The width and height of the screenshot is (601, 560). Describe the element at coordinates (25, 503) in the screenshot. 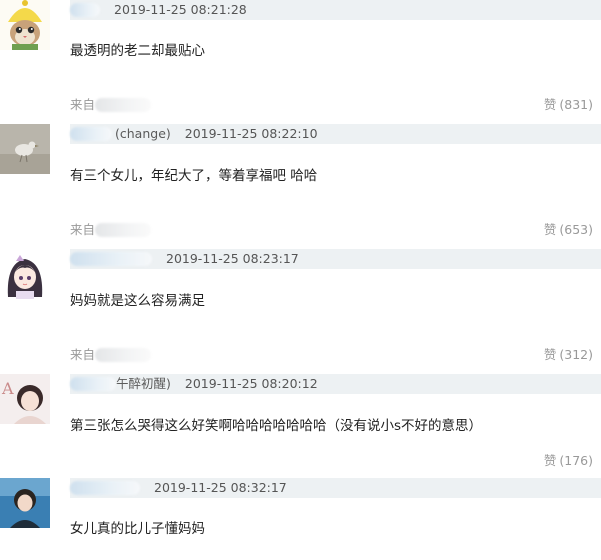

I see `blue-portrait-icon` at that location.